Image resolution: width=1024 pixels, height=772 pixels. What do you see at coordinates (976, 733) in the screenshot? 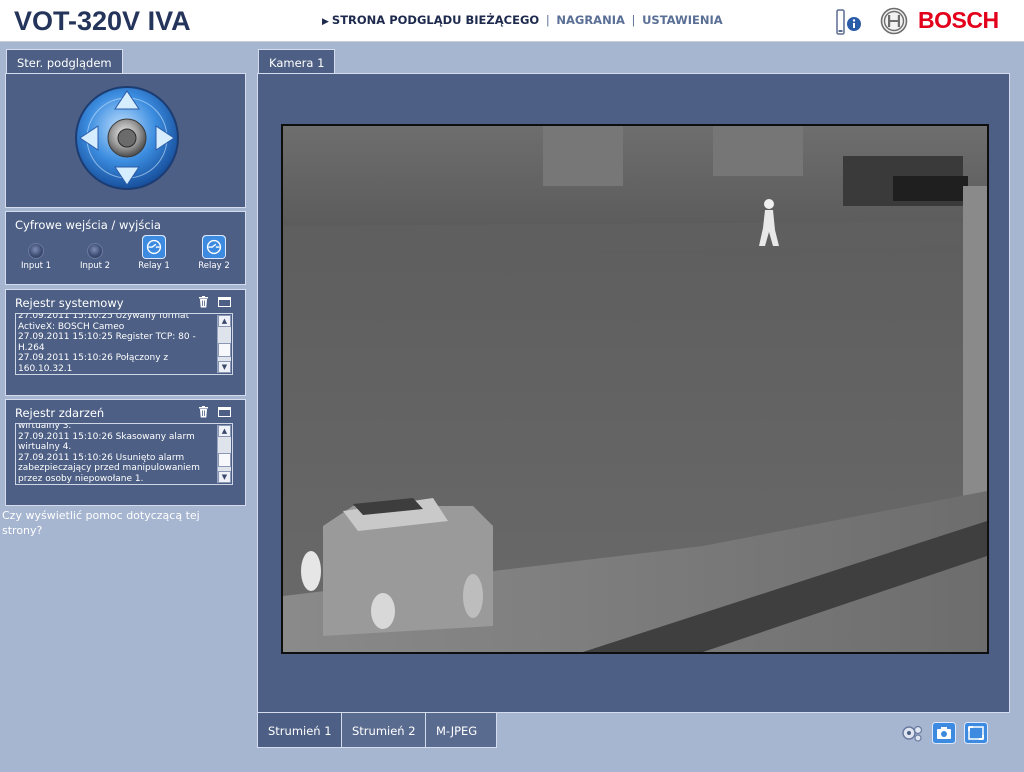
I see `fullscreen-icon` at bounding box center [976, 733].